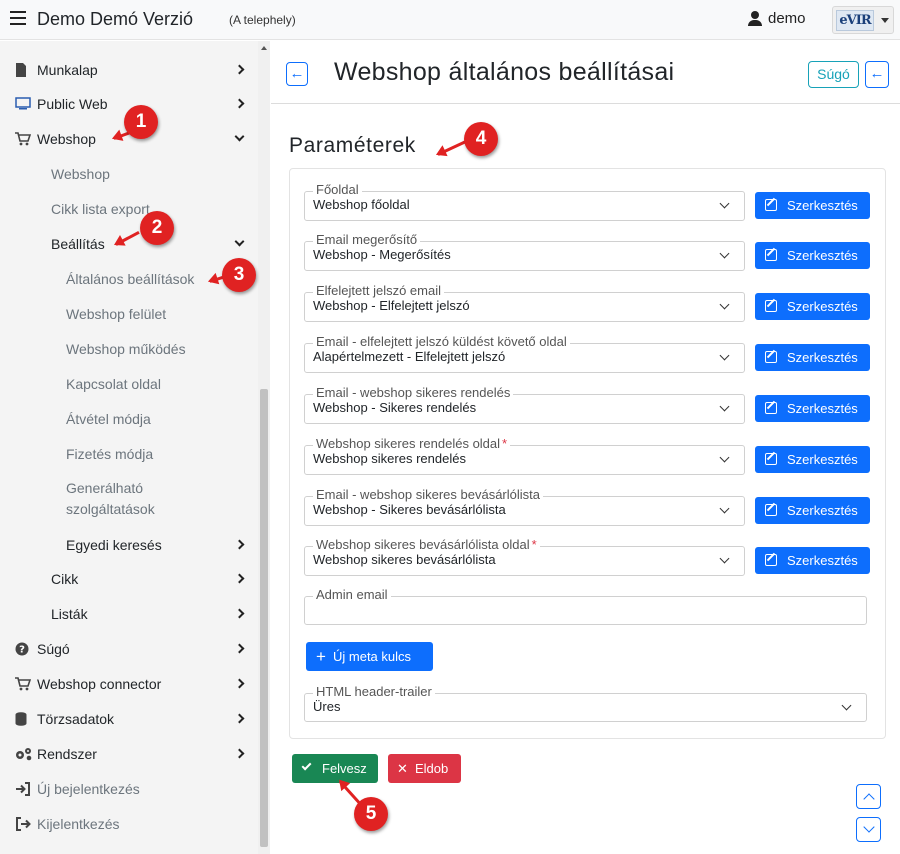  What do you see at coordinates (378, 291) in the screenshot?
I see `field-legend: Elfelejtett jelszó email` at bounding box center [378, 291].